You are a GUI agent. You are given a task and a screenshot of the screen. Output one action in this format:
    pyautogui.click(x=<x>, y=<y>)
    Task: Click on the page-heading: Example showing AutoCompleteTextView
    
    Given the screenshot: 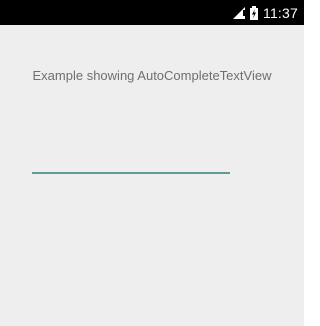 What is the action you would take?
    pyautogui.click(x=152, y=75)
    